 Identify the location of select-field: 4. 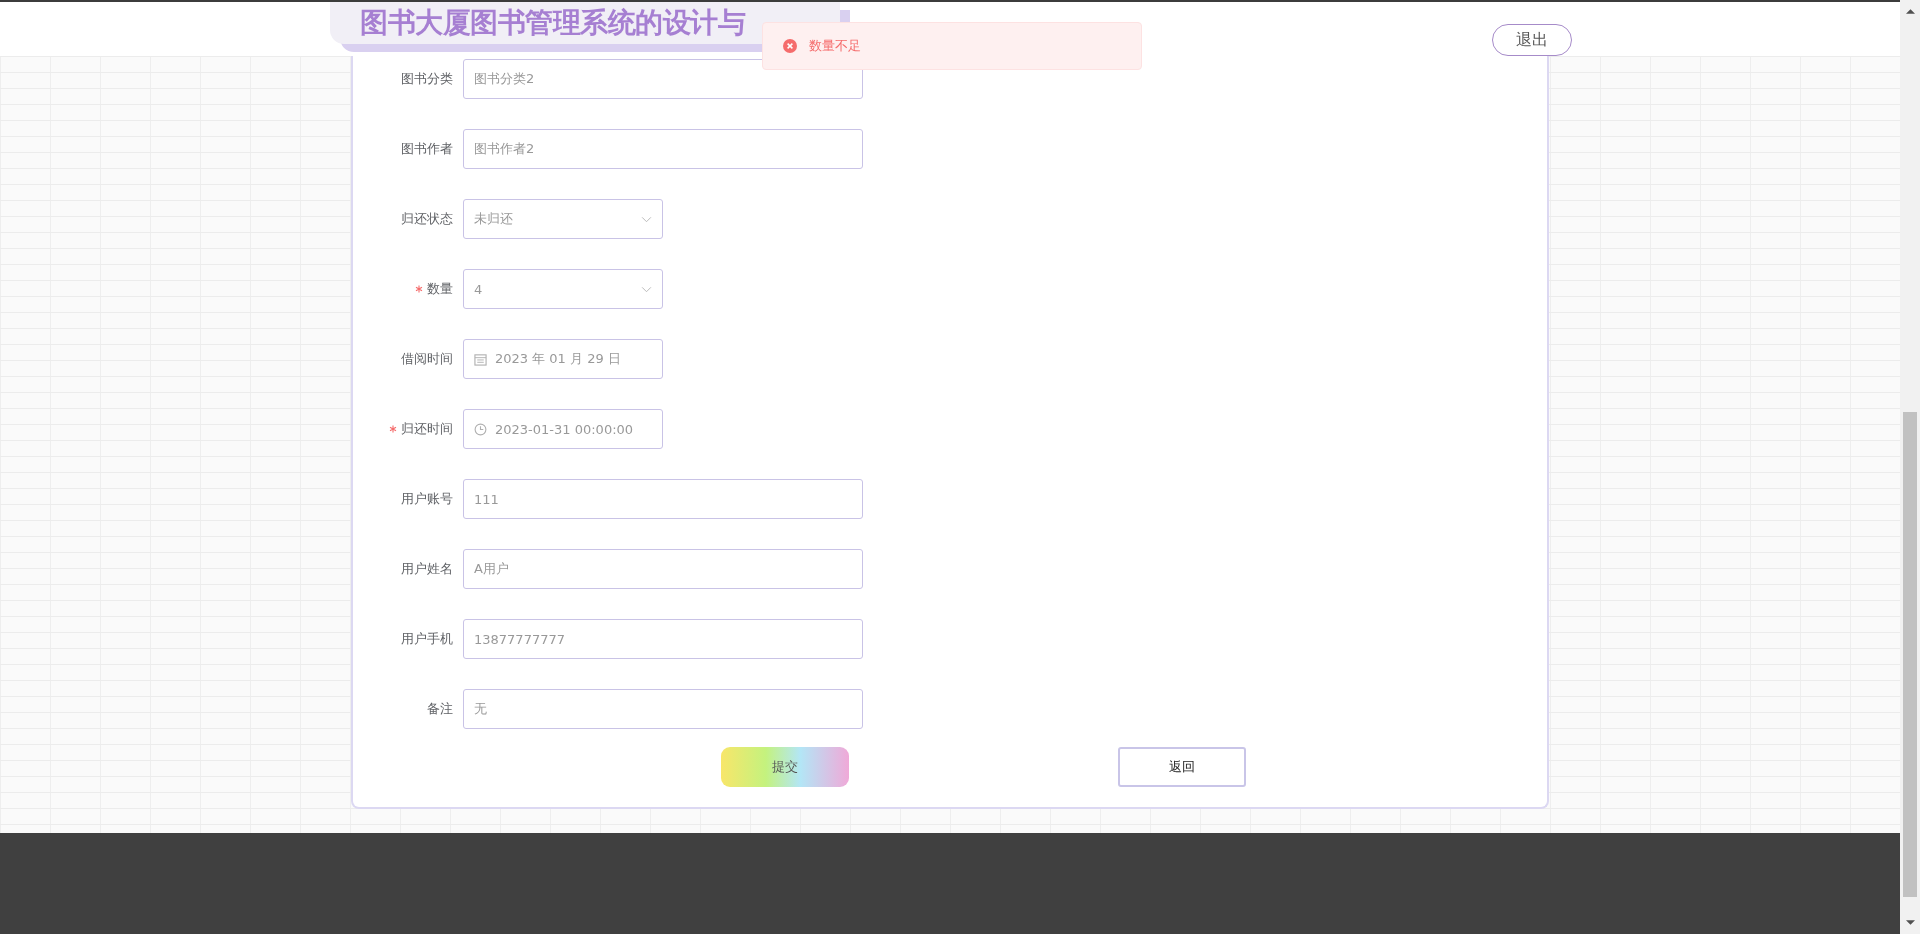
(563, 289).